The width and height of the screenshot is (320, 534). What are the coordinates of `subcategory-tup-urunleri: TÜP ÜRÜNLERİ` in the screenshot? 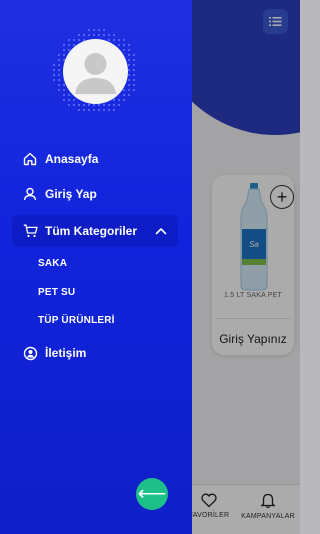 It's located at (76, 320).